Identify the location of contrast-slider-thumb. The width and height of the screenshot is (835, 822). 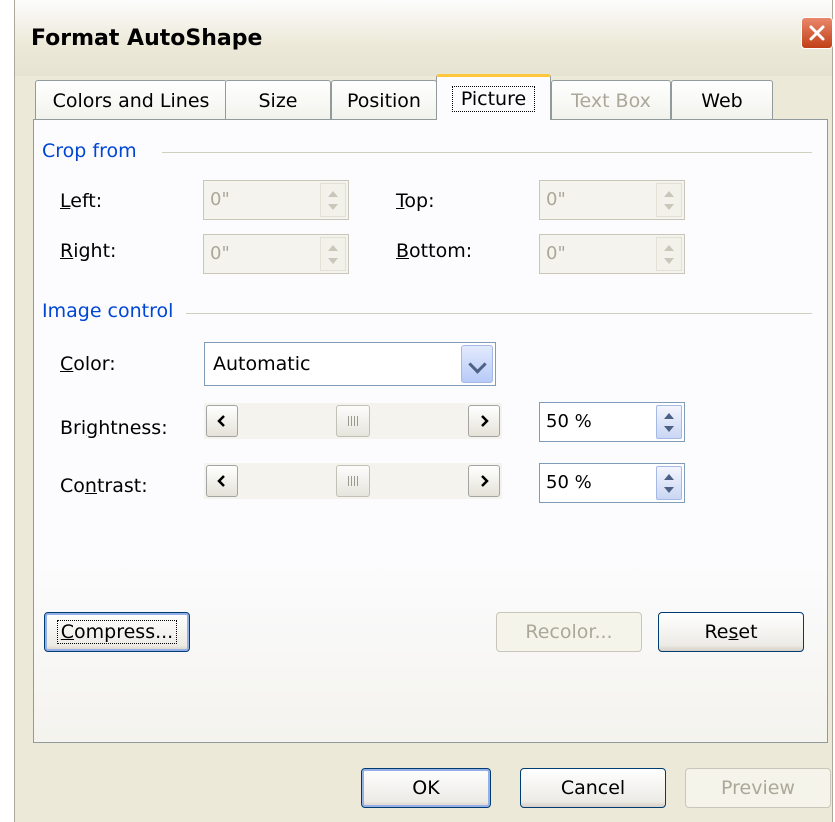
(353, 481).